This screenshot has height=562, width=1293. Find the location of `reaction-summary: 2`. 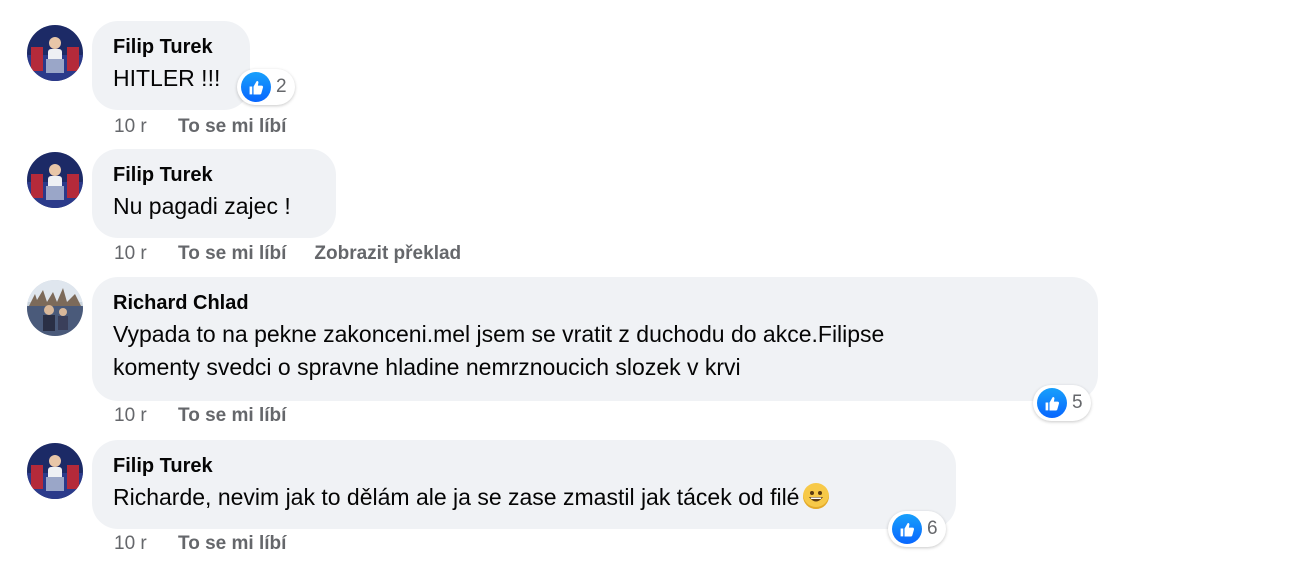

reaction-summary: 2 is located at coordinates (266, 87).